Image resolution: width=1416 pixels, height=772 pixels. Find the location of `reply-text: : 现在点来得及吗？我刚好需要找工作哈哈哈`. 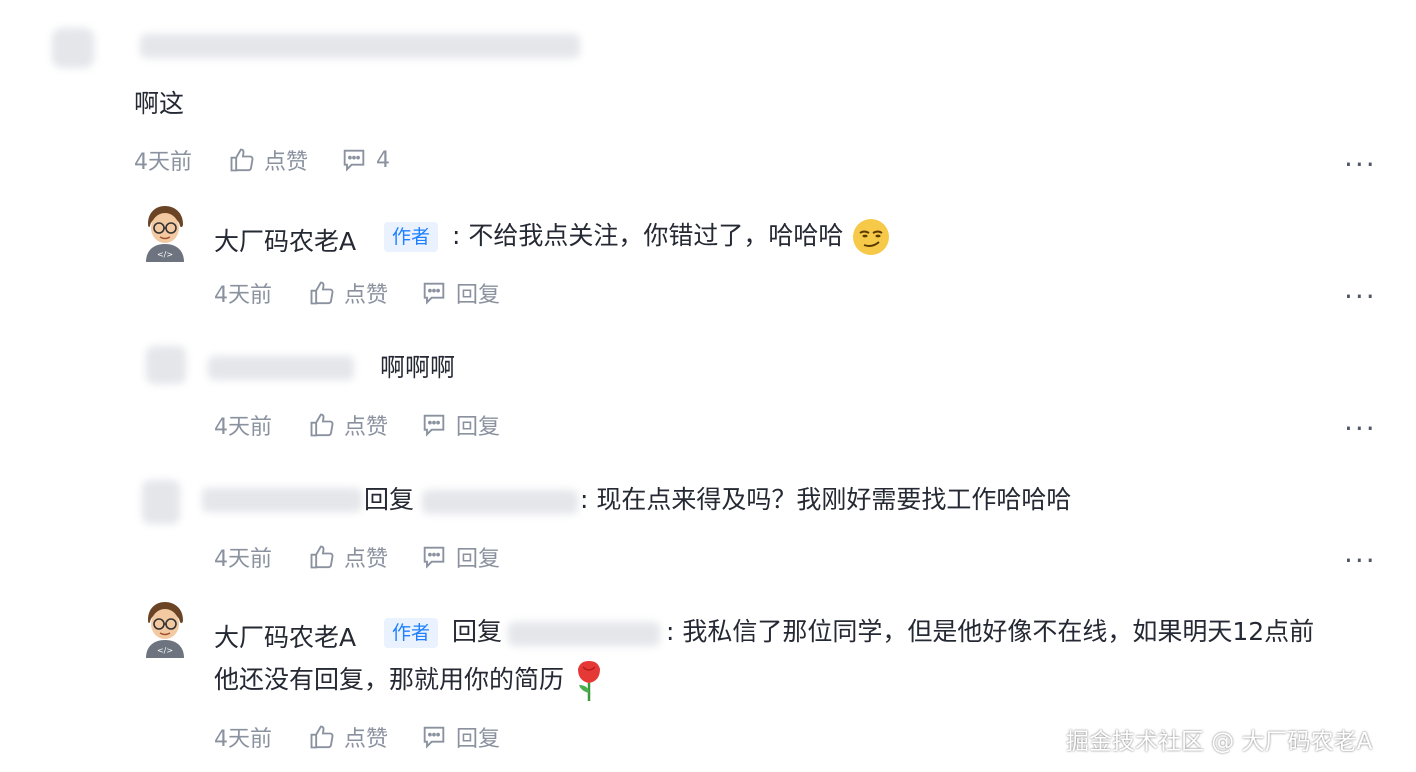

reply-text: : 现在点来得及吗？我刚好需要找工作哈哈哈 is located at coordinates (826, 499).